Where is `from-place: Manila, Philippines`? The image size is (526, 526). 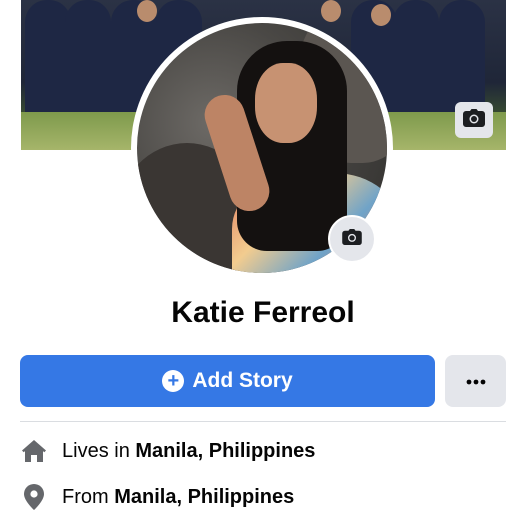
from-place: Manila, Philippines is located at coordinates (204, 497).